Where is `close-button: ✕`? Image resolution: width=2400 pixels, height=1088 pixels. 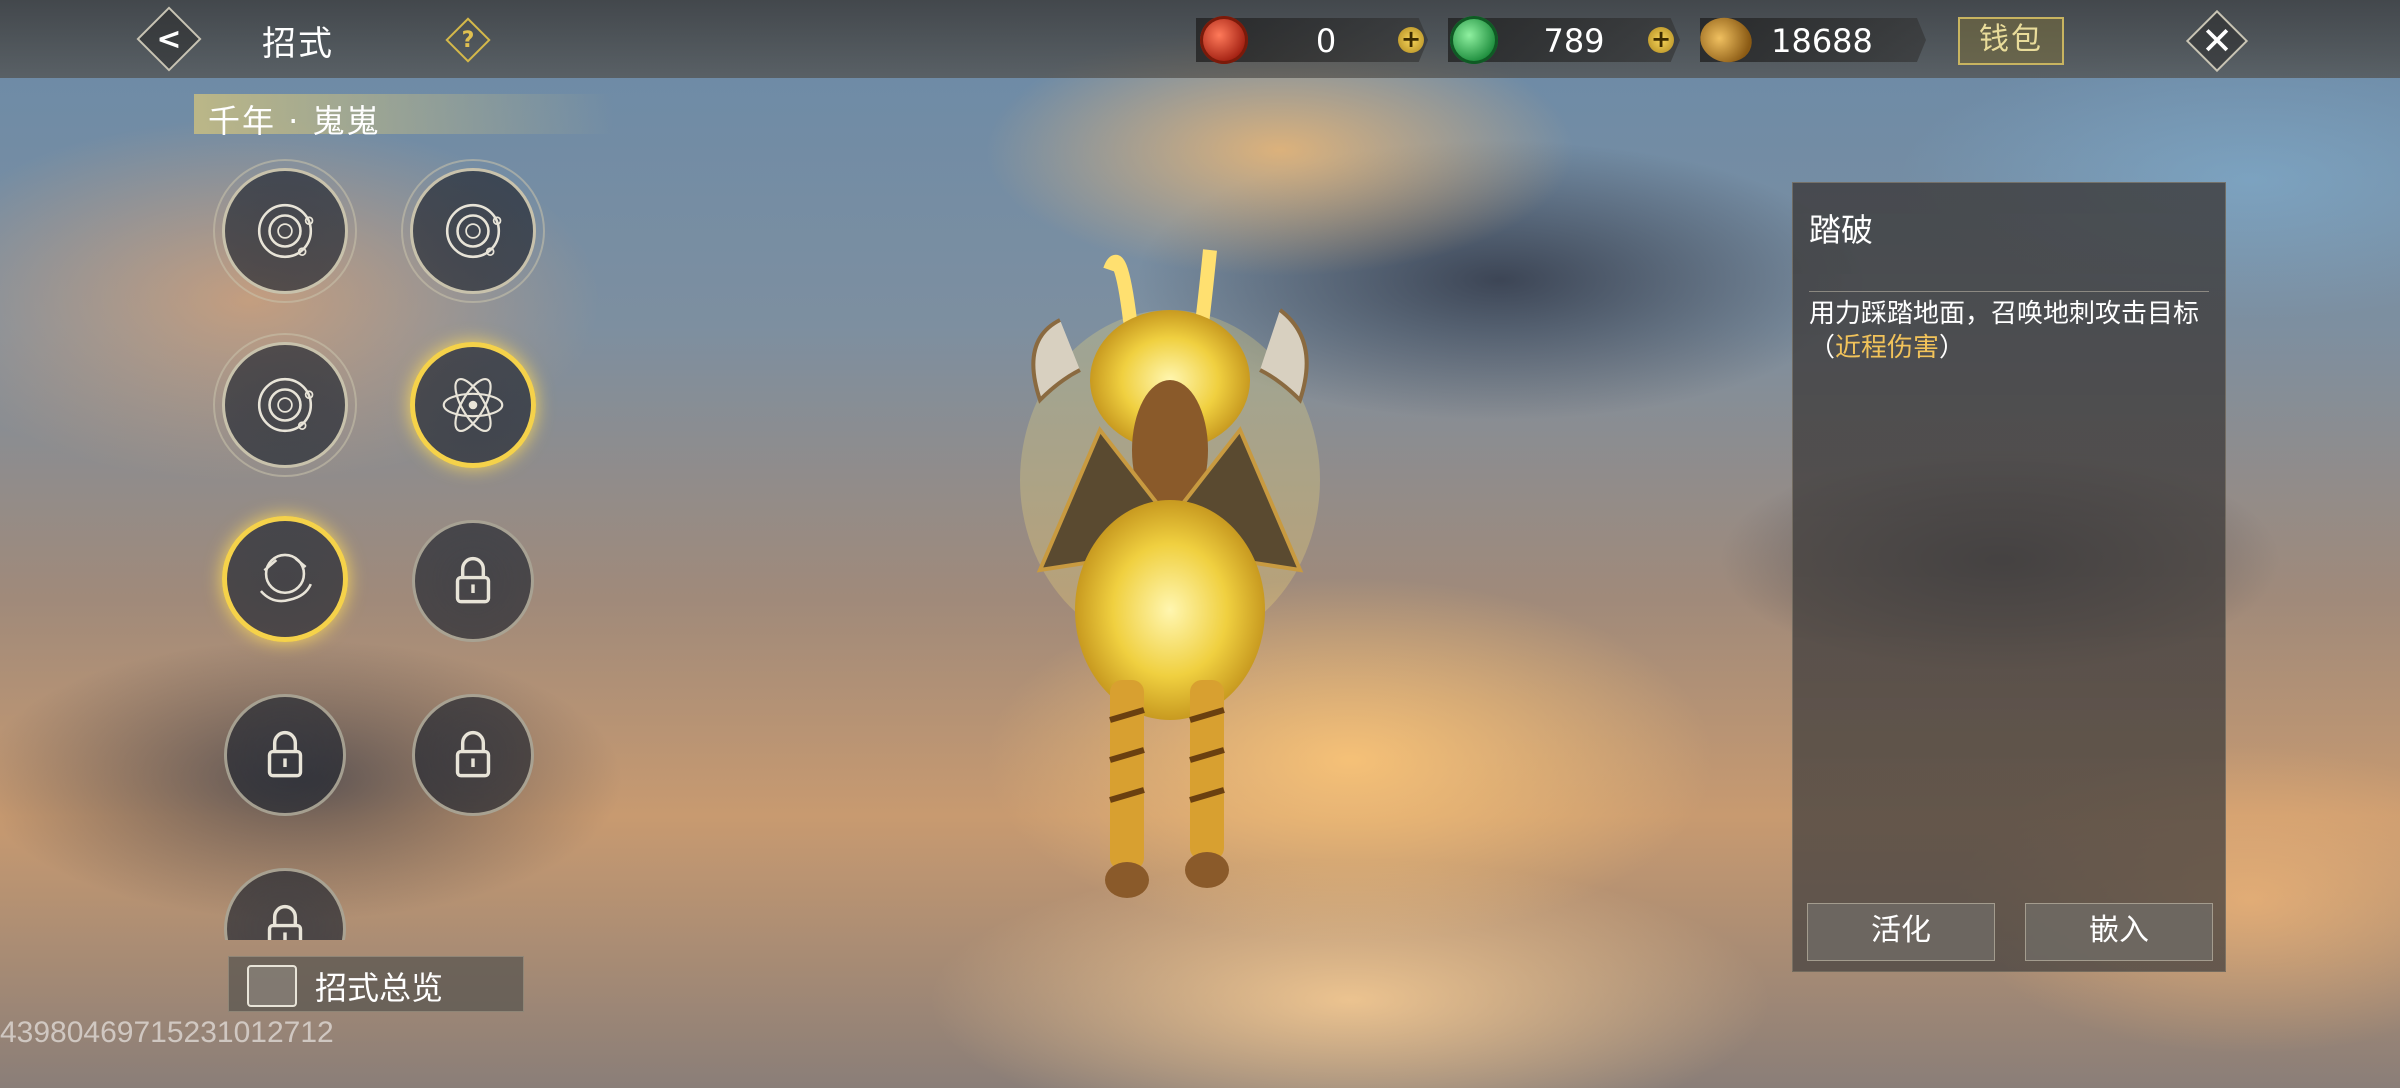
close-button: ✕ is located at coordinates (2217, 41).